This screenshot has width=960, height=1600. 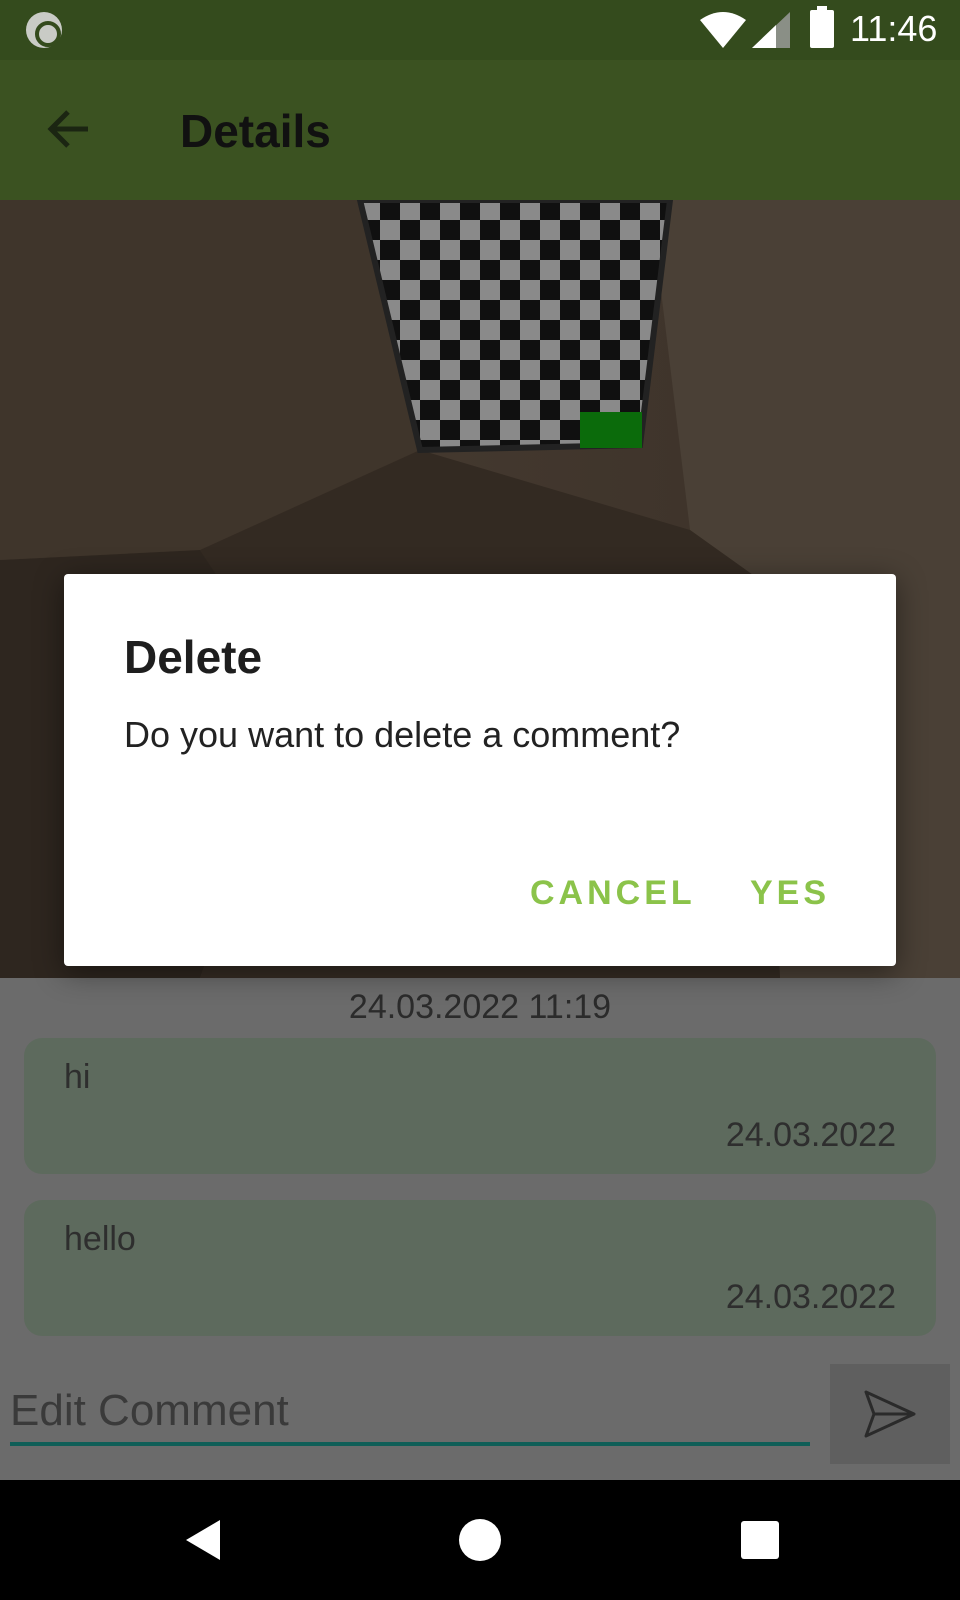 I want to click on system-nav-bar, so click(x=480, y=1540).